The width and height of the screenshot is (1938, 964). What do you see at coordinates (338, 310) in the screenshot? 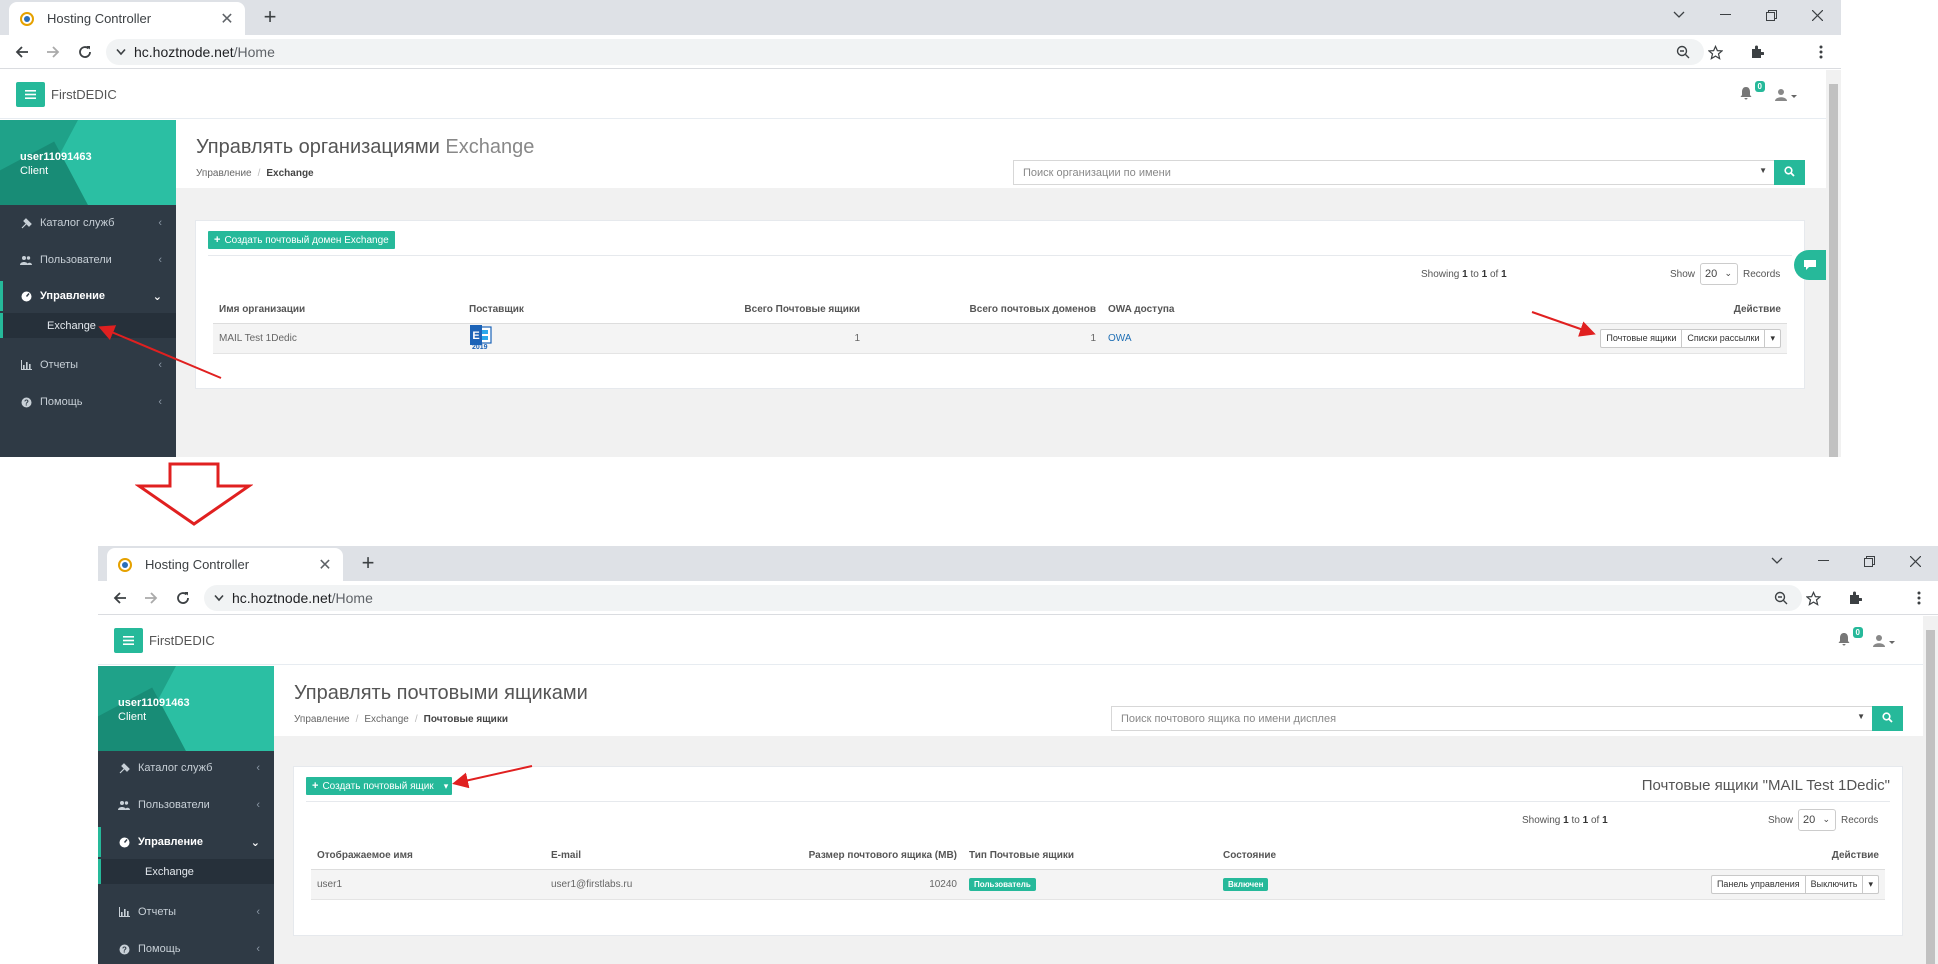
I see `column-header: Имя организации` at bounding box center [338, 310].